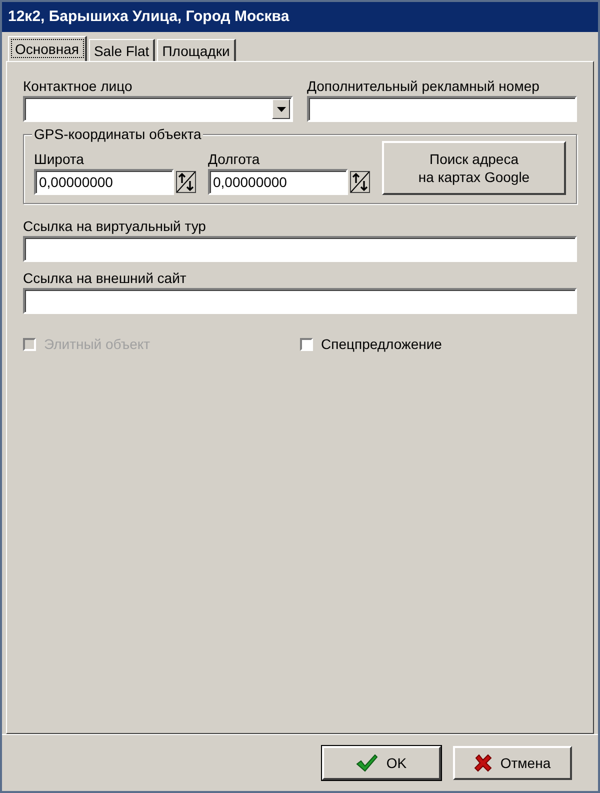  Describe the element at coordinates (47, 48) in the screenshot. I see `tab: Основная` at that location.